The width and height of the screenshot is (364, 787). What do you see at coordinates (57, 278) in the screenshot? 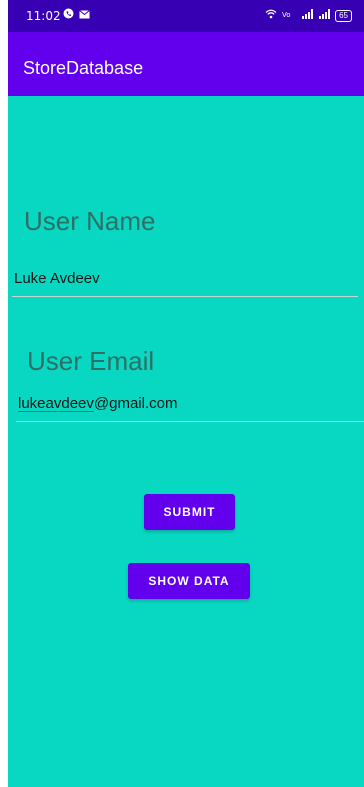
I see `user-name-value: Luke Avdeev` at bounding box center [57, 278].